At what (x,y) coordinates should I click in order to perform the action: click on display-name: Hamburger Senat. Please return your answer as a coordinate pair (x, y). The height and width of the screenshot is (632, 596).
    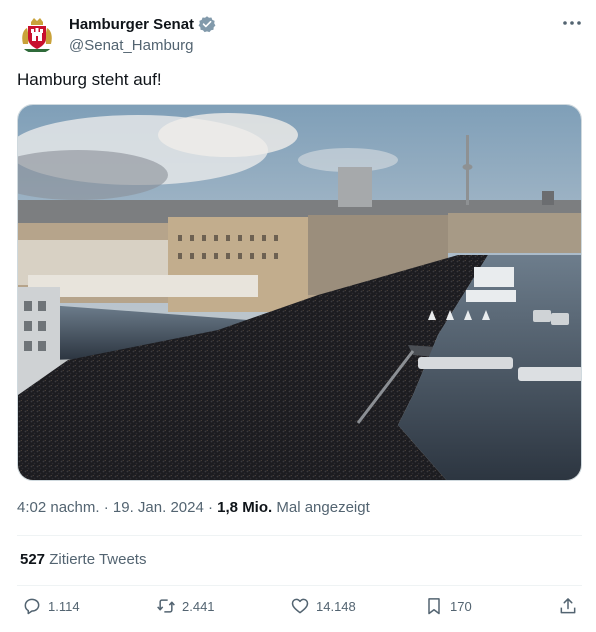
    Looking at the image, I should click on (131, 24).